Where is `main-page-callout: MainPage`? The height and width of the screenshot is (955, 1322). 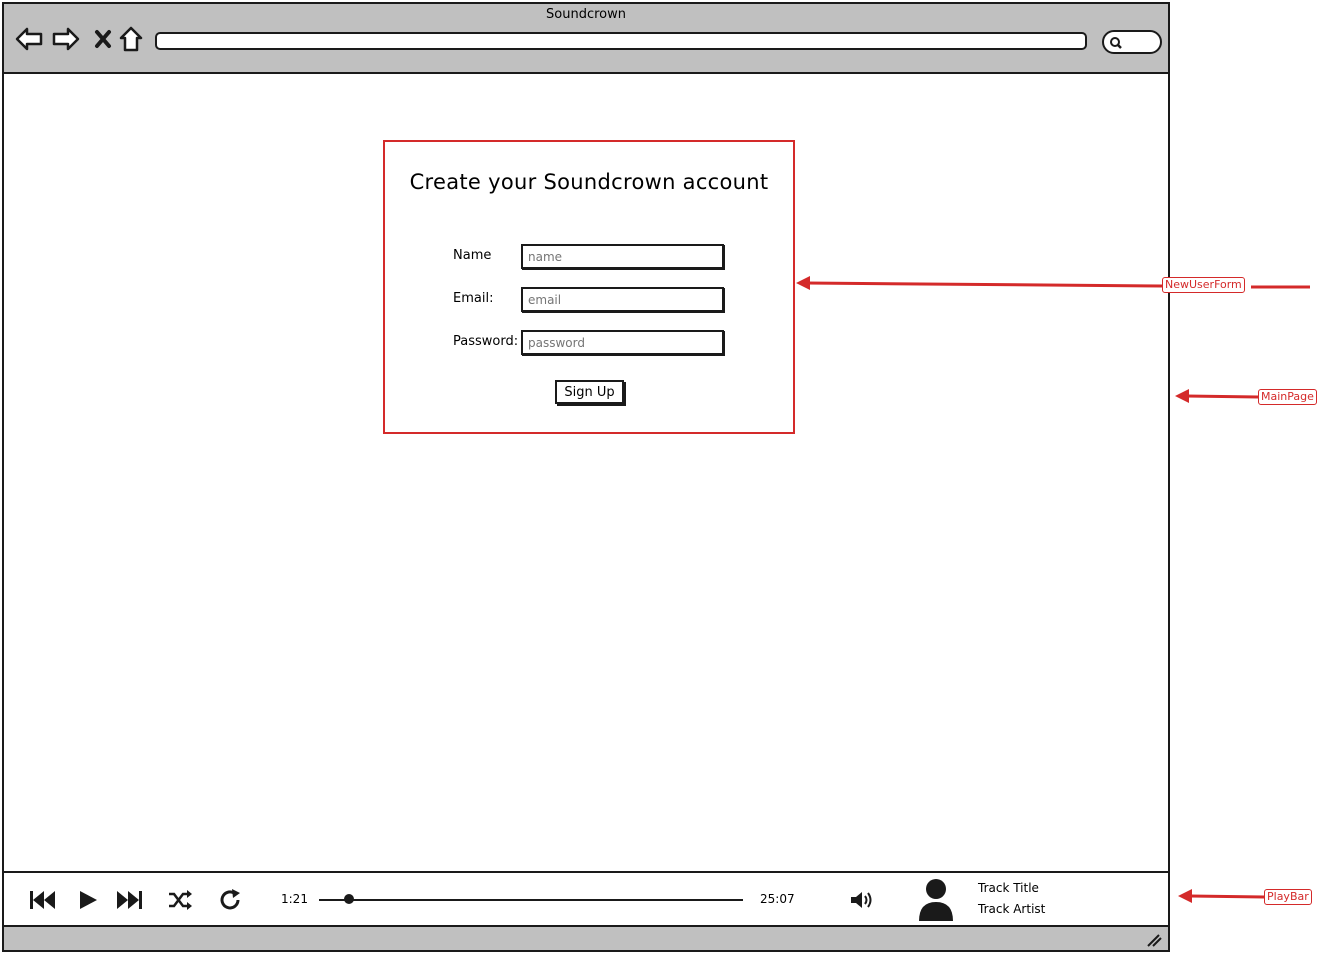
main-page-callout: MainPage is located at coordinates (1287, 397).